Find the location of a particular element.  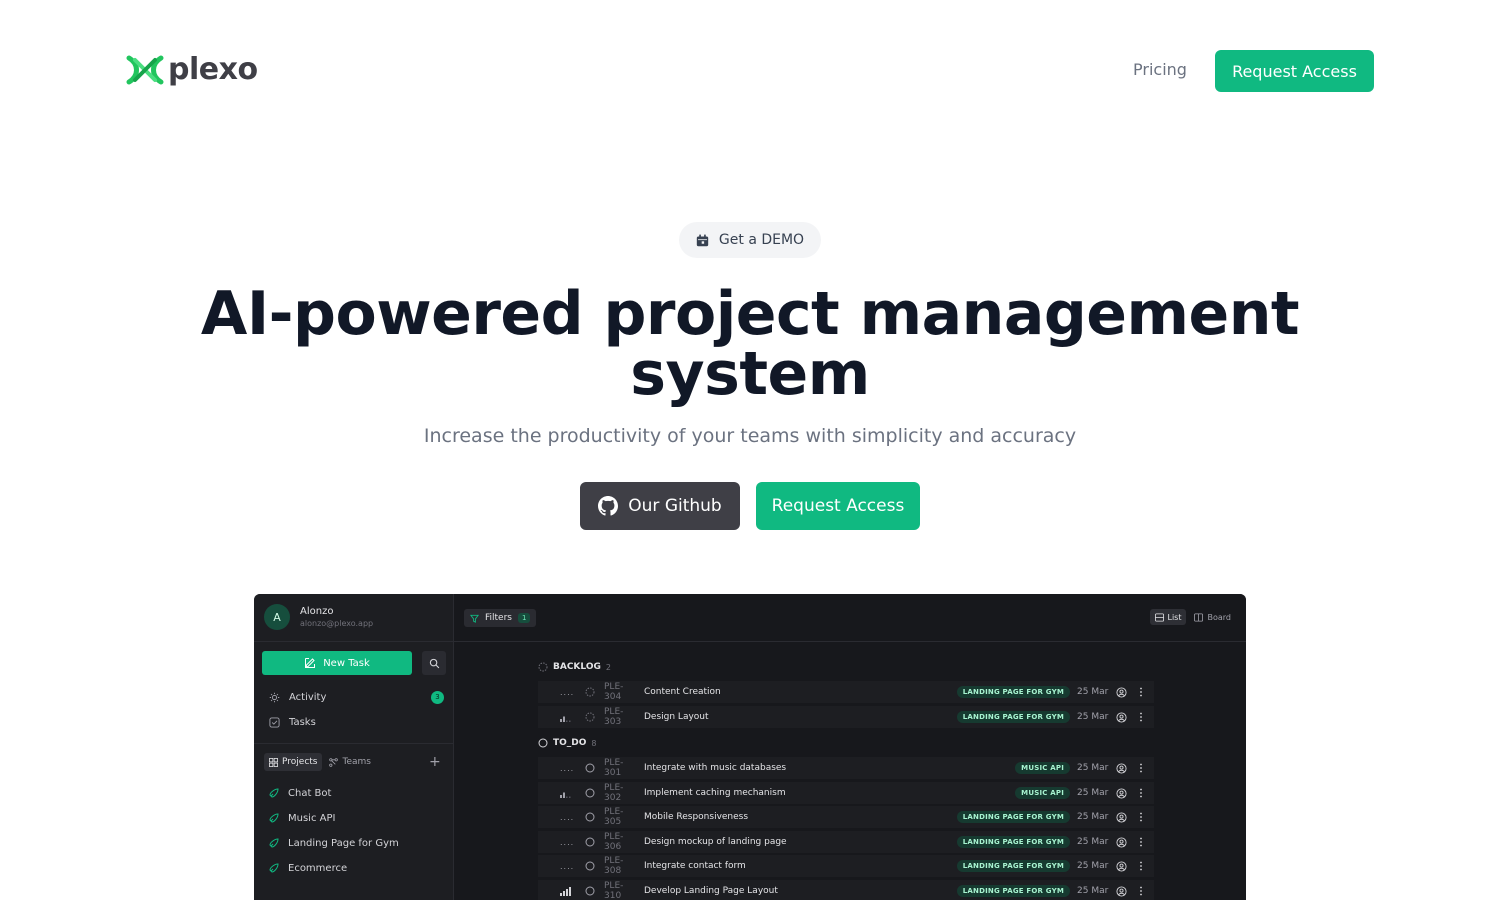

group-header-backlog: BACKLOG 2 is located at coordinates (574, 667).